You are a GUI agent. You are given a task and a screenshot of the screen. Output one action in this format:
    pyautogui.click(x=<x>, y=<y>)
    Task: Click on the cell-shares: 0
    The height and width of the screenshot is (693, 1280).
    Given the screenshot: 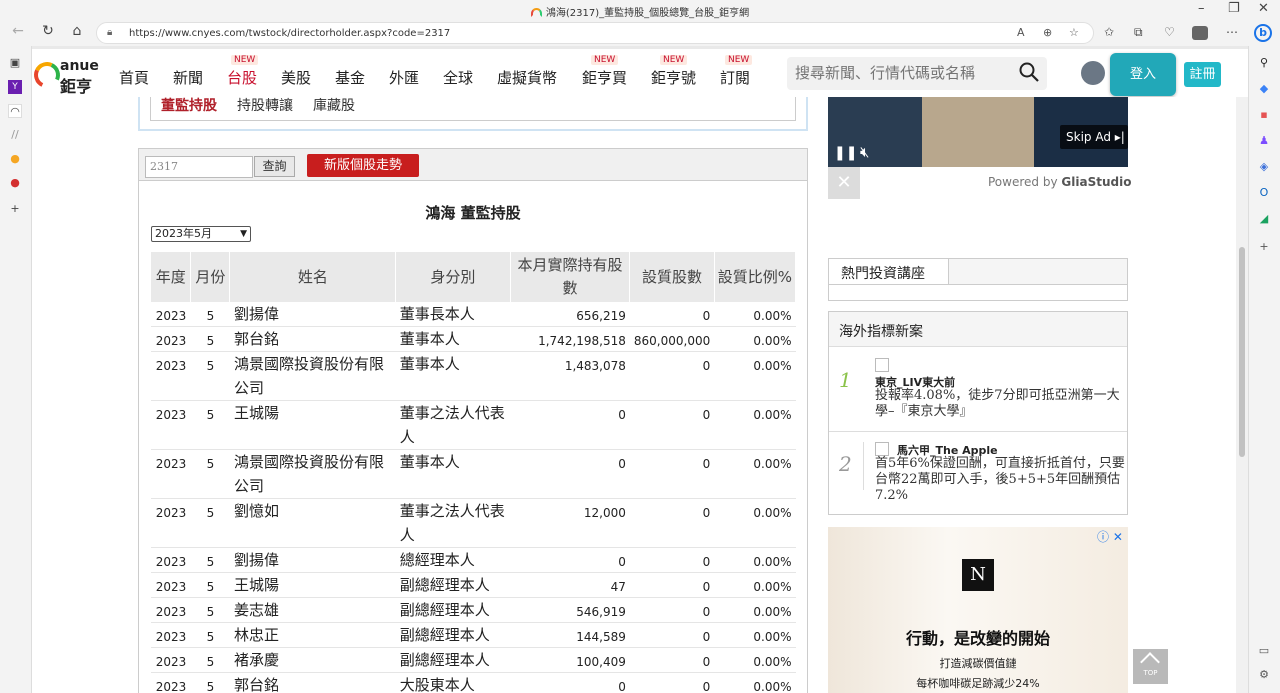 What is the action you would take?
    pyautogui.click(x=570, y=560)
    